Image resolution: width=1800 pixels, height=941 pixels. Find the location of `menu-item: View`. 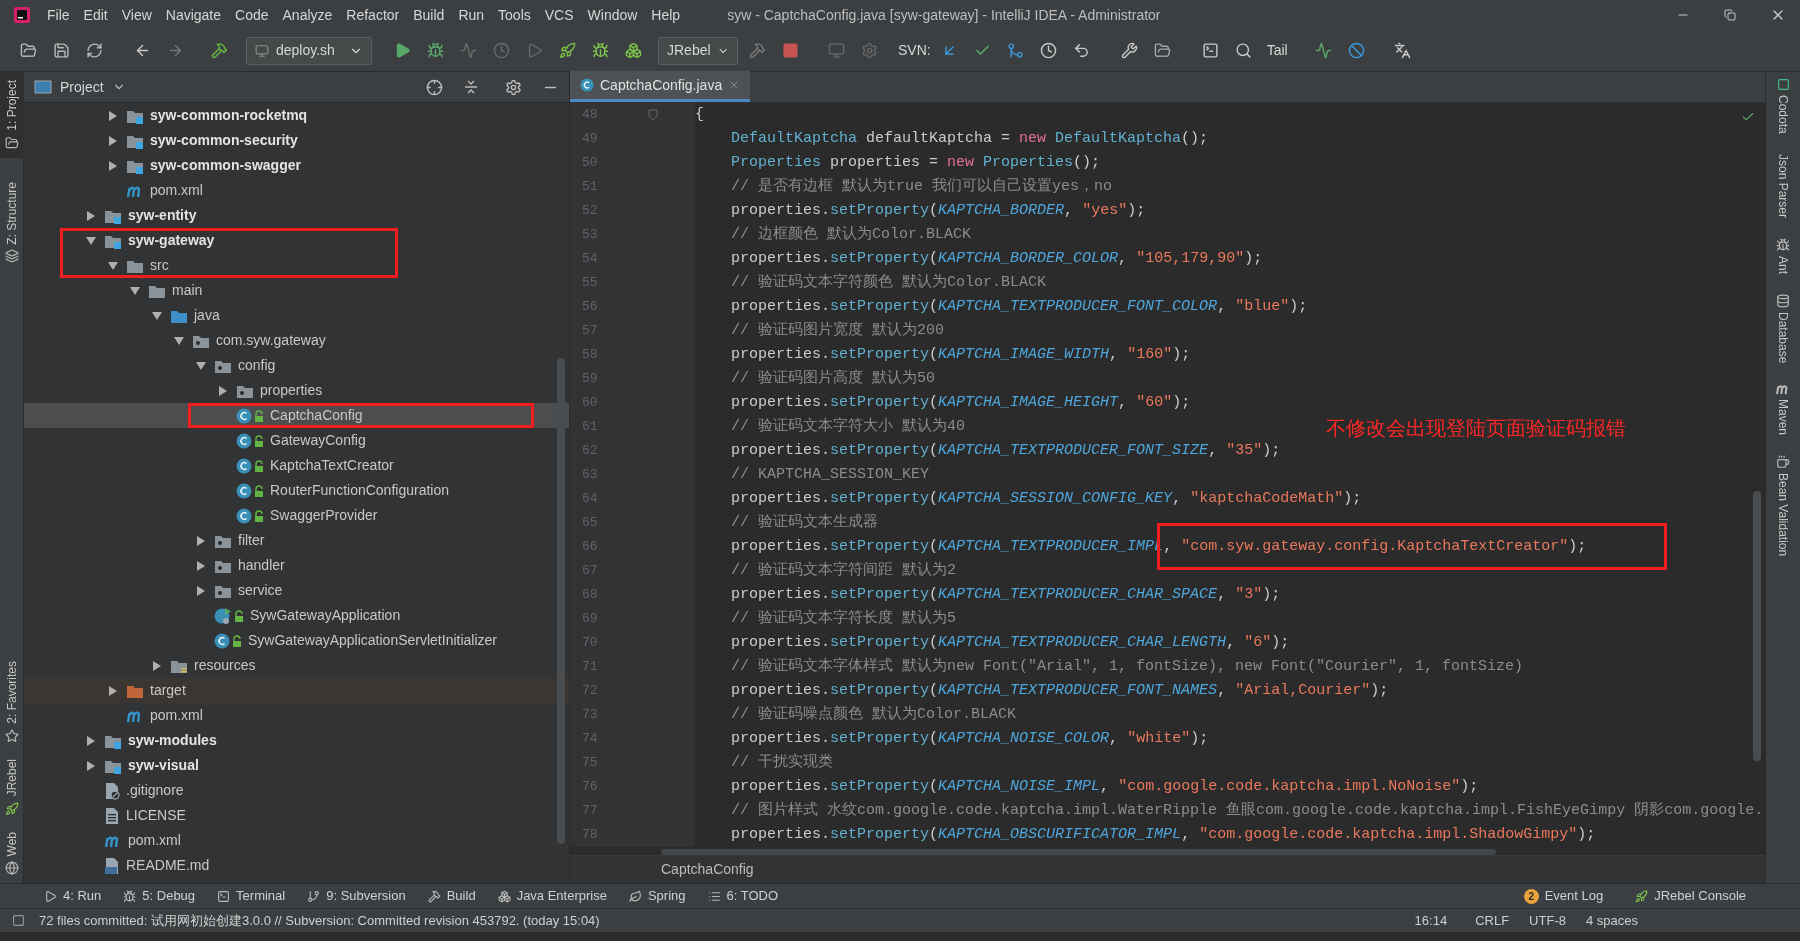

menu-item: View is located at coordinates (136, 15).